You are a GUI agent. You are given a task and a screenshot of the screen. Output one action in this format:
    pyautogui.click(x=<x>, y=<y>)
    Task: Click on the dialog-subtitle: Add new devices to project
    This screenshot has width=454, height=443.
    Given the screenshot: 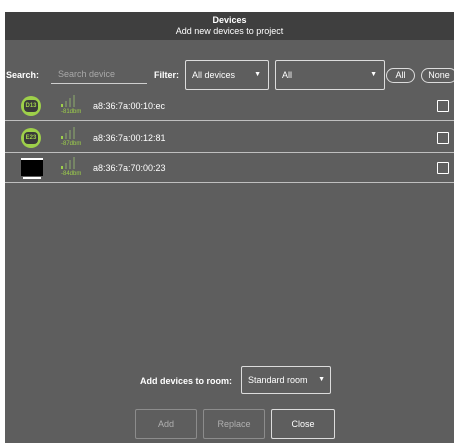 What is the action you would take?
    pyautogui.click(x=229, y=31)
    